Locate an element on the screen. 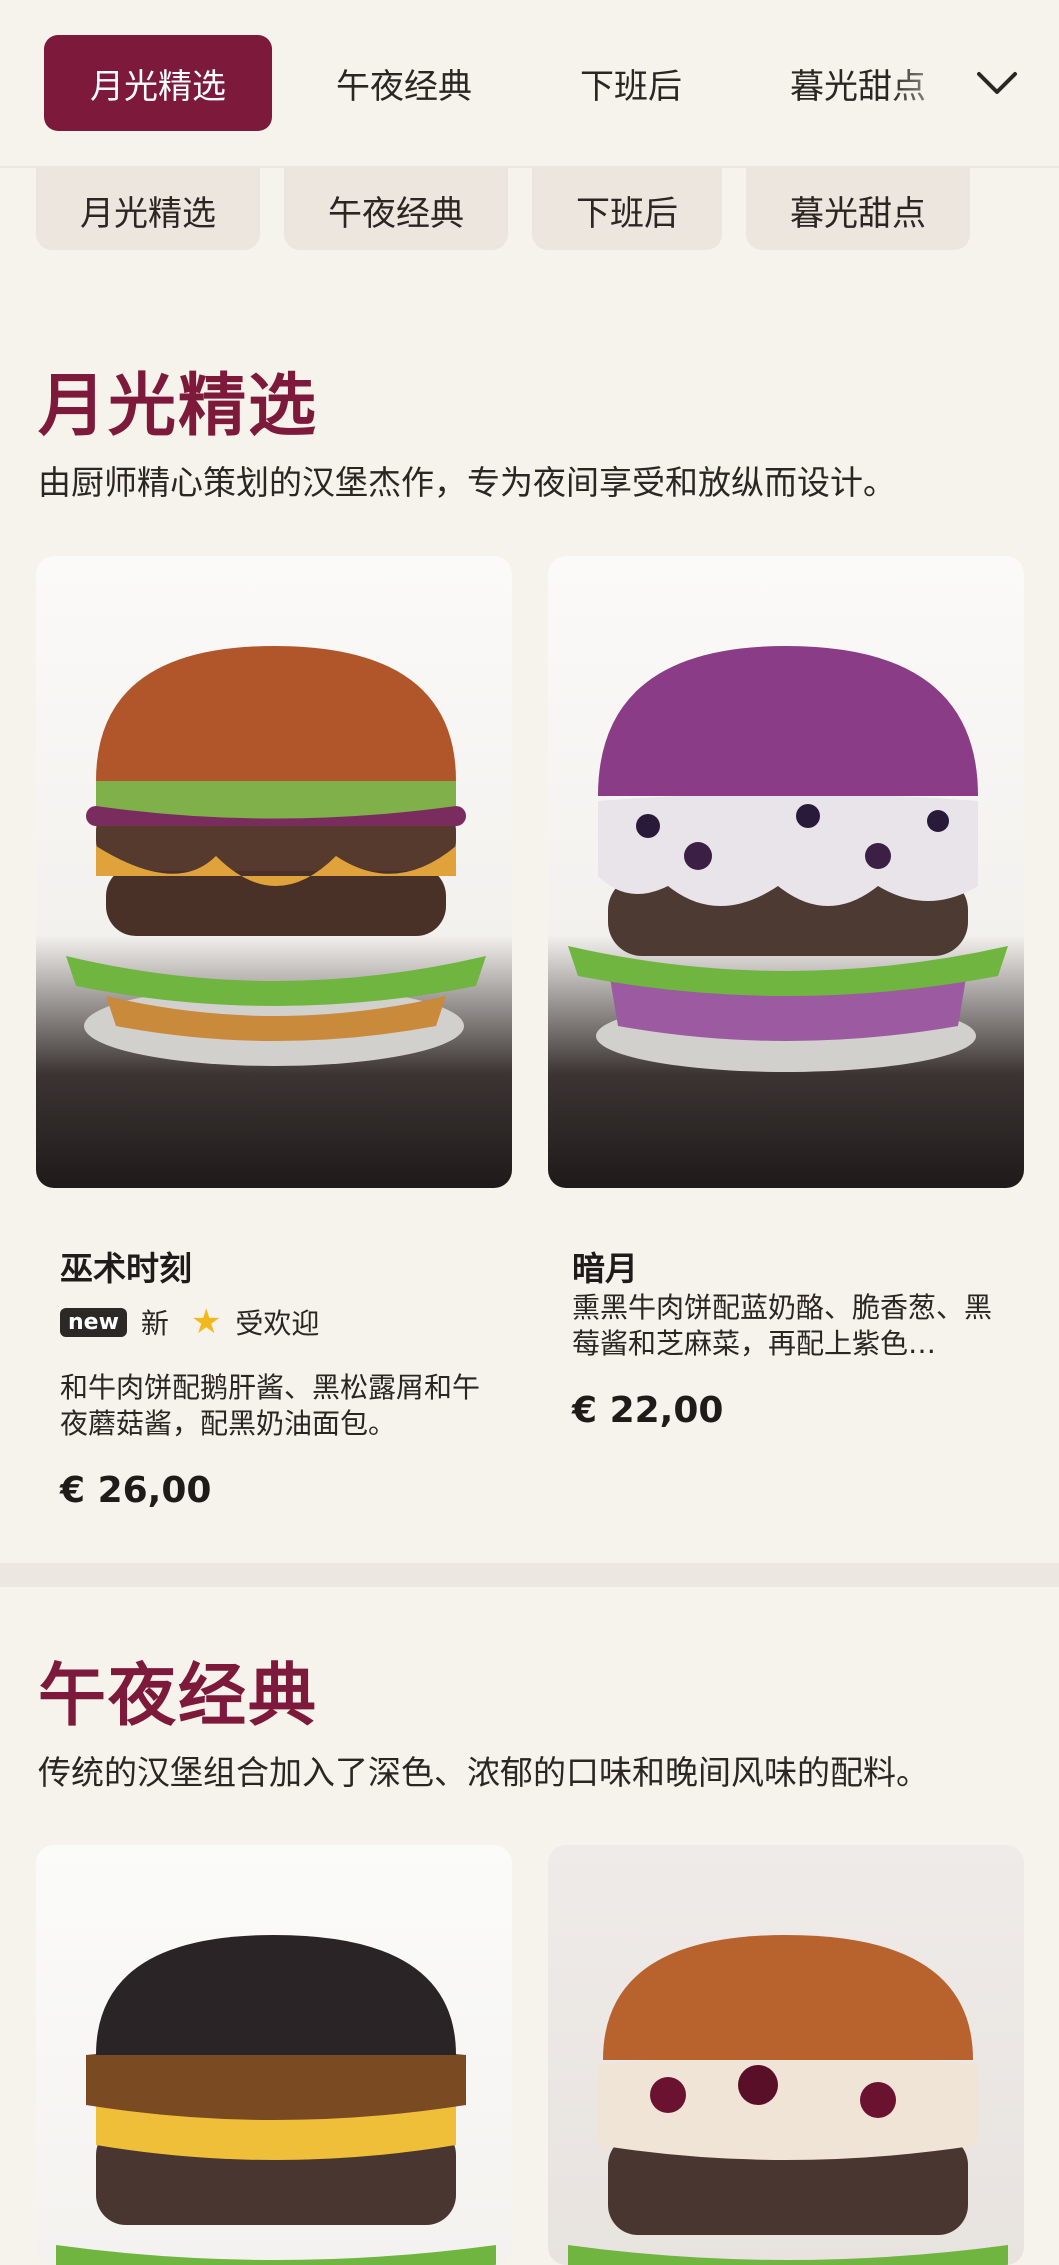 This screenshot has height=2265, width=1059. new-label: 新 is located at coordinates (154, 1323).